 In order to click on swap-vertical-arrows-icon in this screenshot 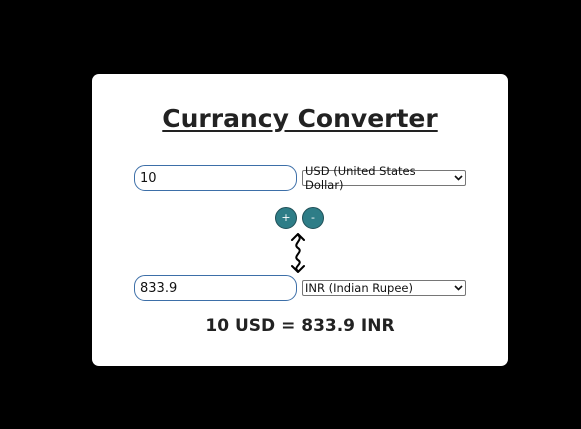, I will do `click(298, 253)`.